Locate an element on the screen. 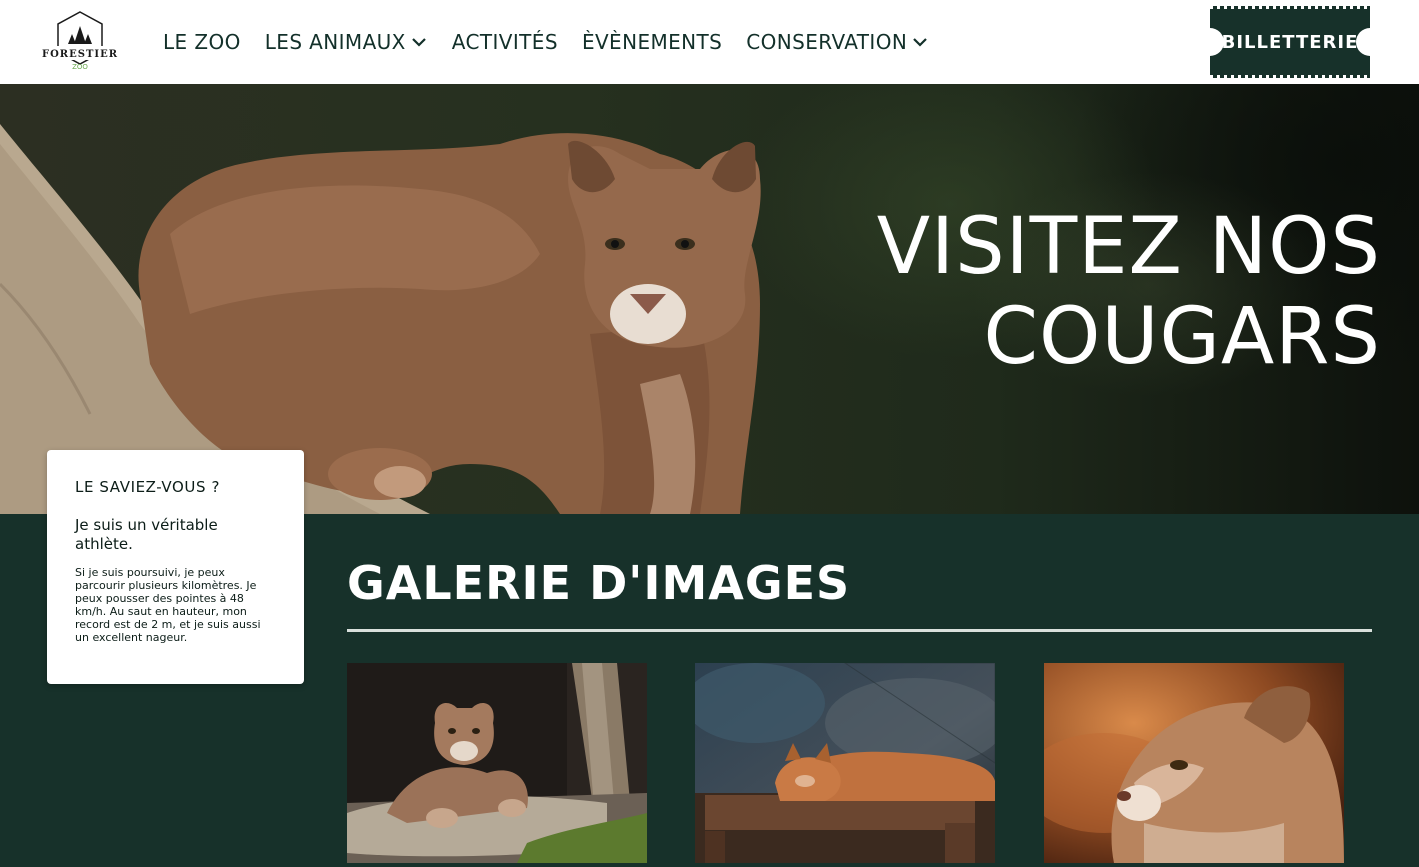 This screenshot has width=1419, height=867. nav-label: LE ZOO is located at coordinates (202, 42).